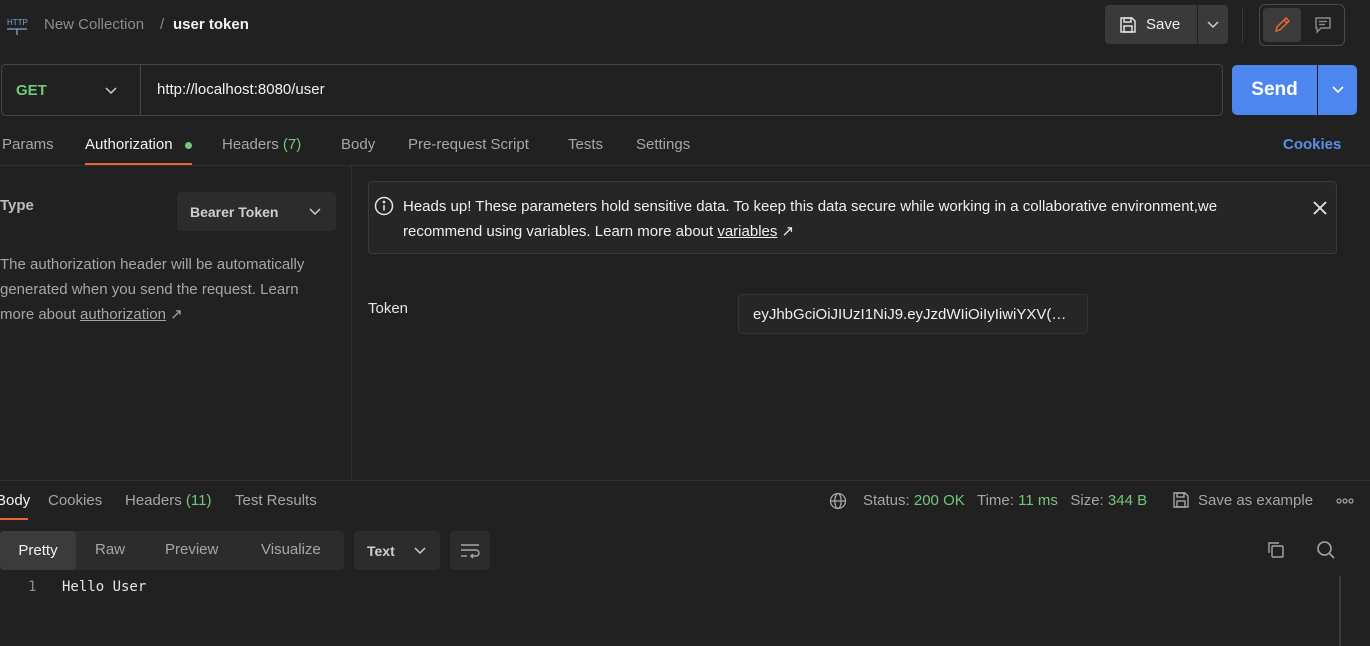  Describe the element at coordinates (1326, 550) in the screenshot. I see `search-icon` at that location.